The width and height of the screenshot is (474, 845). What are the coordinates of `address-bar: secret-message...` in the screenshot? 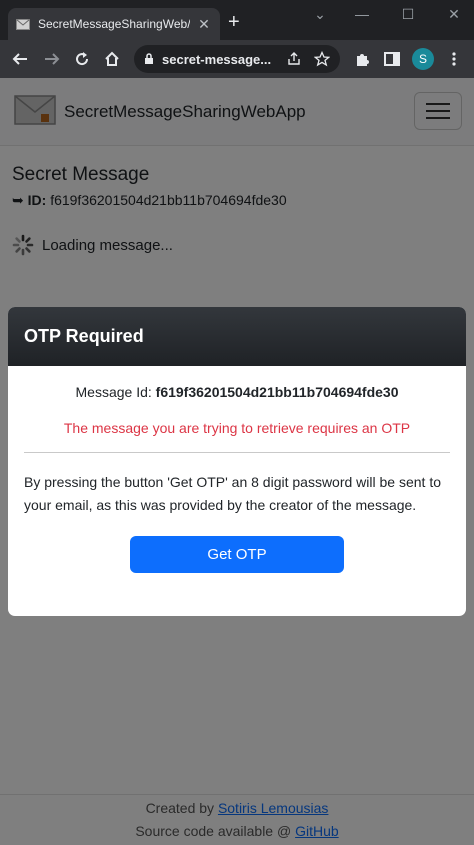 It's located at (237, 59).